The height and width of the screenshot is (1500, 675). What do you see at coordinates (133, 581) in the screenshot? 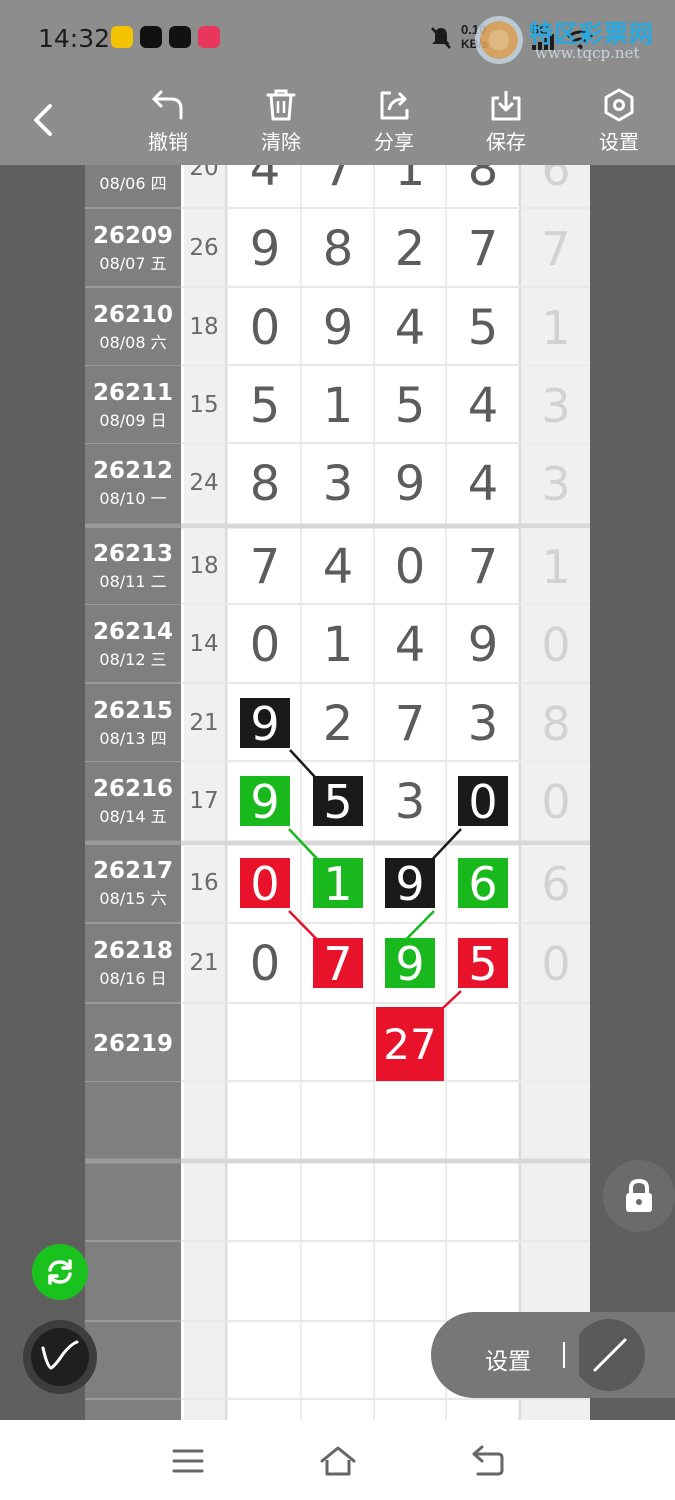
I see `issue-date: 08/11 二` at bounding box center [133, 581].